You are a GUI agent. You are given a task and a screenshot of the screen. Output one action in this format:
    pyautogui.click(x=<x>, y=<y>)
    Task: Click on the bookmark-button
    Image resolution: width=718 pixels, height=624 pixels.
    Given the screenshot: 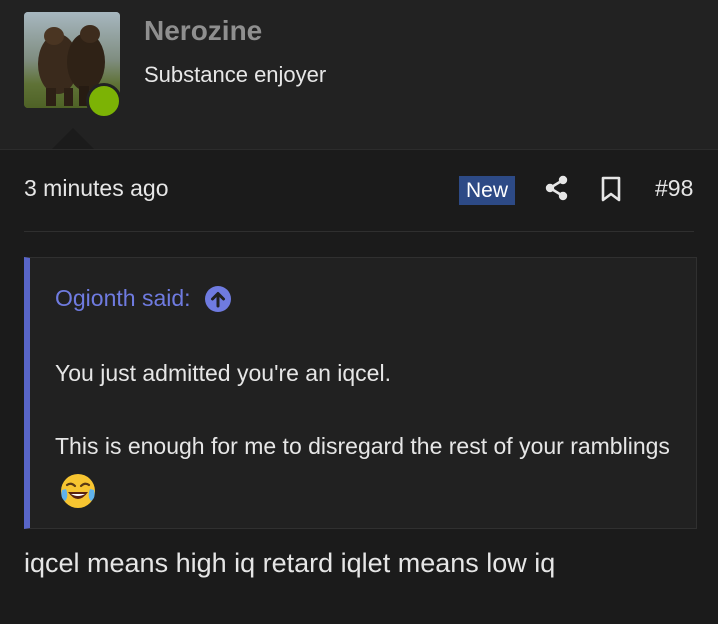 What is the action you would take?
    pyautogui.click(x=611, y=189)
    